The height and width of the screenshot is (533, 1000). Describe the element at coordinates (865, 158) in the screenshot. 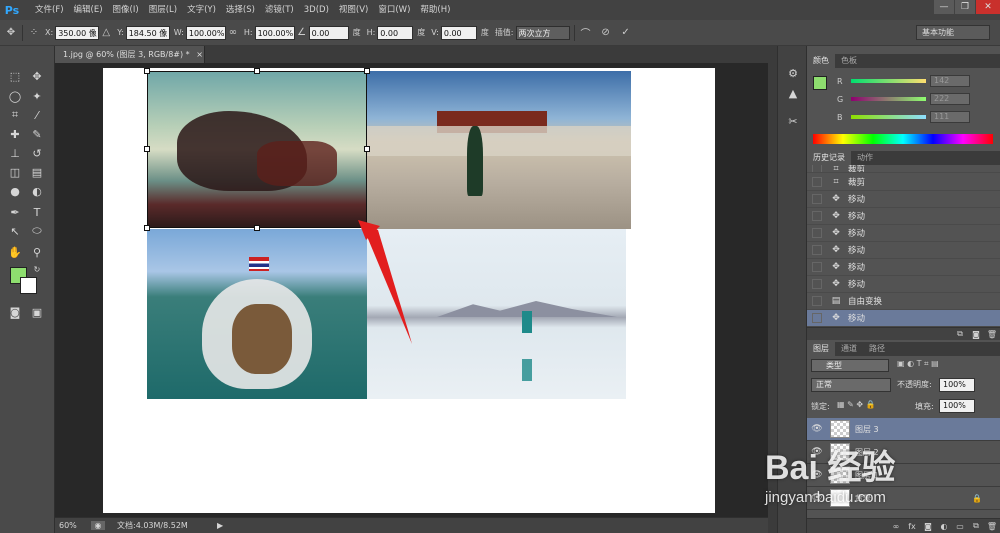

I see `tab-actions: 动作` at that location.